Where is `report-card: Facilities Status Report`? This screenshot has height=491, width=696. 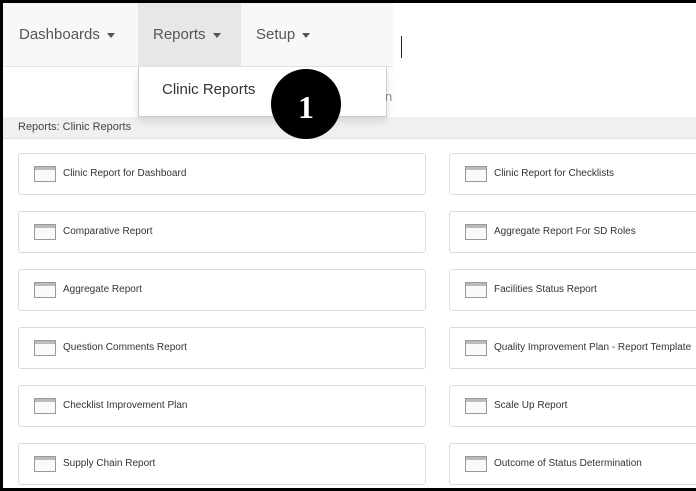 report-card: Facilities Status Report is located at coordinates (572, 290).